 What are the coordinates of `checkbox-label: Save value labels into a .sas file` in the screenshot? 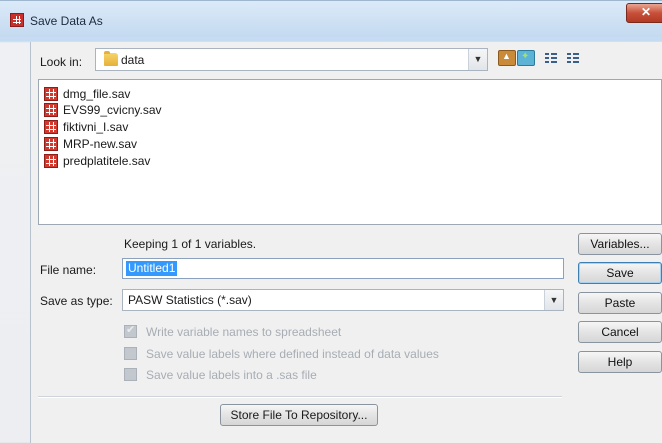 It's located at (231, 375).